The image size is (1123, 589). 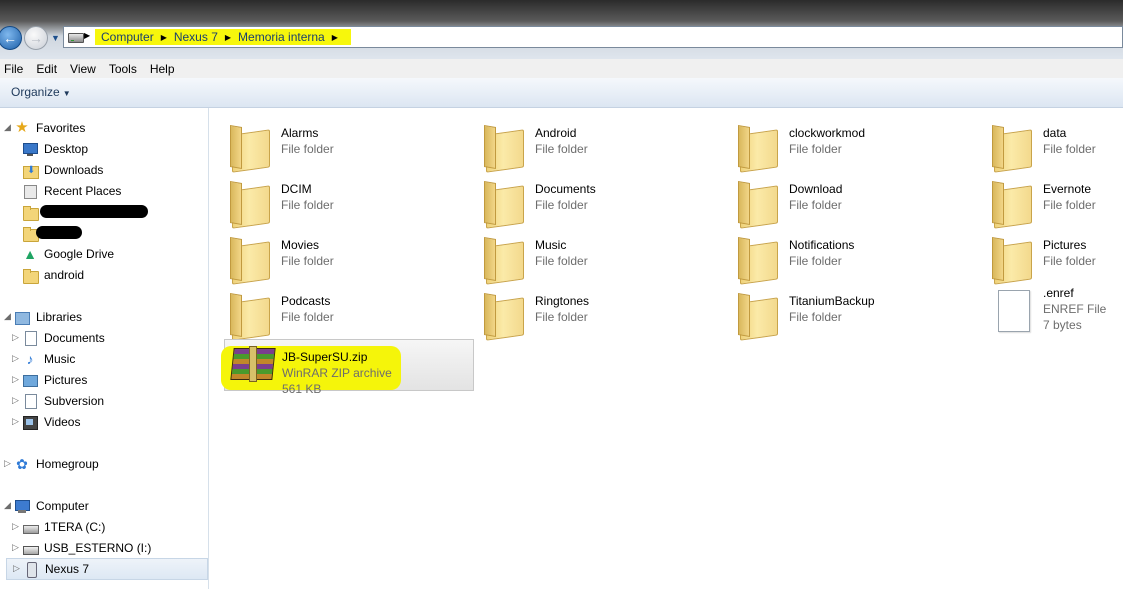 I want to click on nav-item-drive-i: ▷ USB_ESTERNO (I:), so click(x=81, y=548).